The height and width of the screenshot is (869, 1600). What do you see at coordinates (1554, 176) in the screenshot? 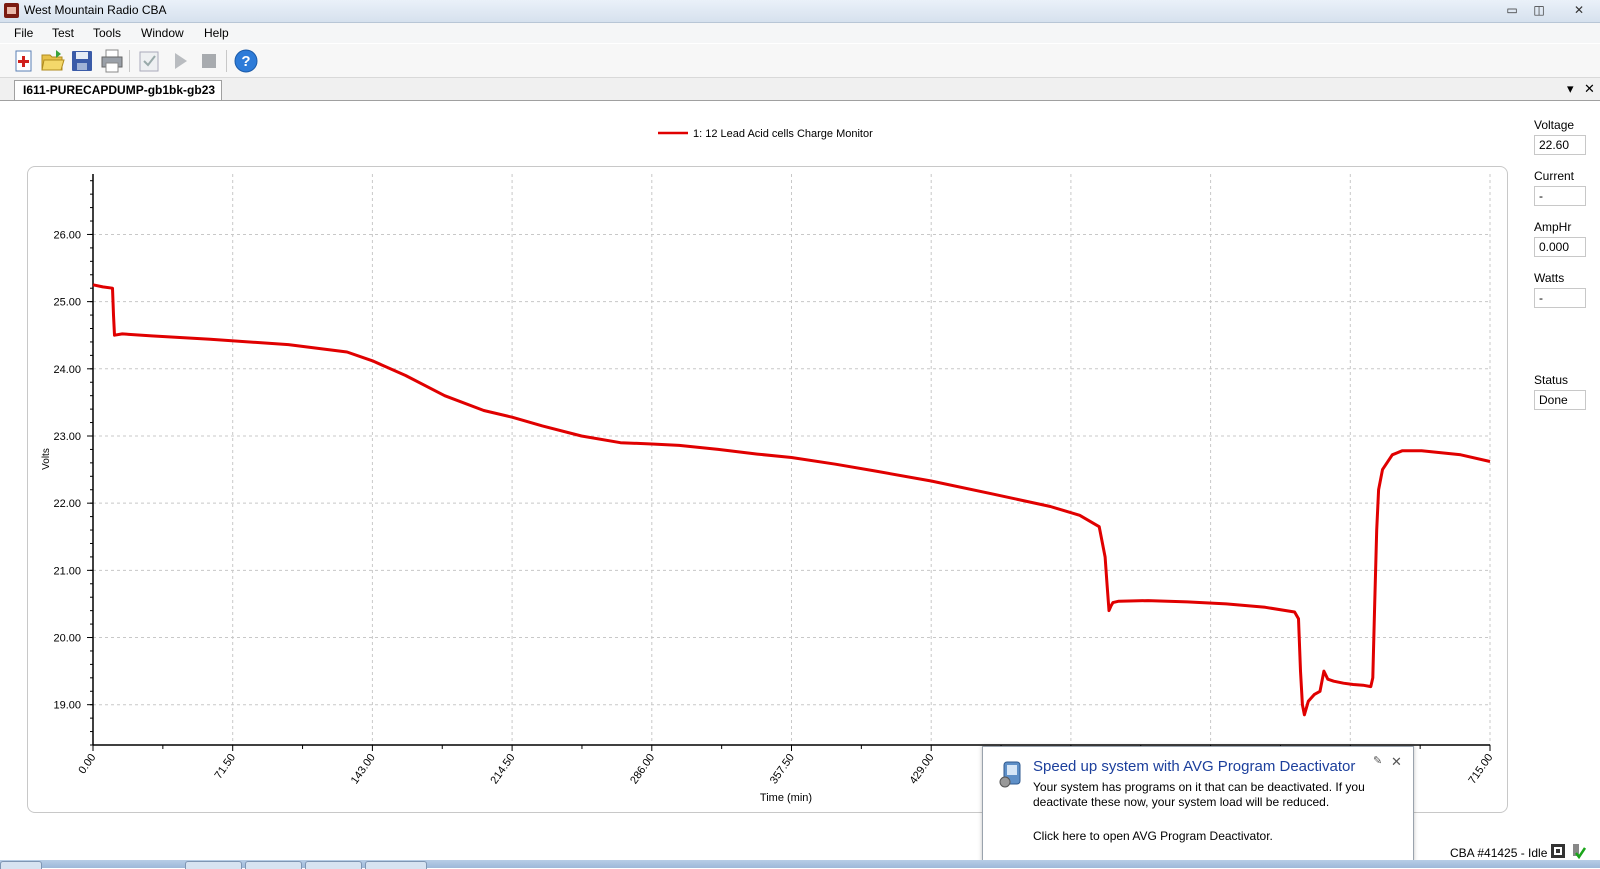
I see `current-label: Current` at bounding box center [1554, 176].